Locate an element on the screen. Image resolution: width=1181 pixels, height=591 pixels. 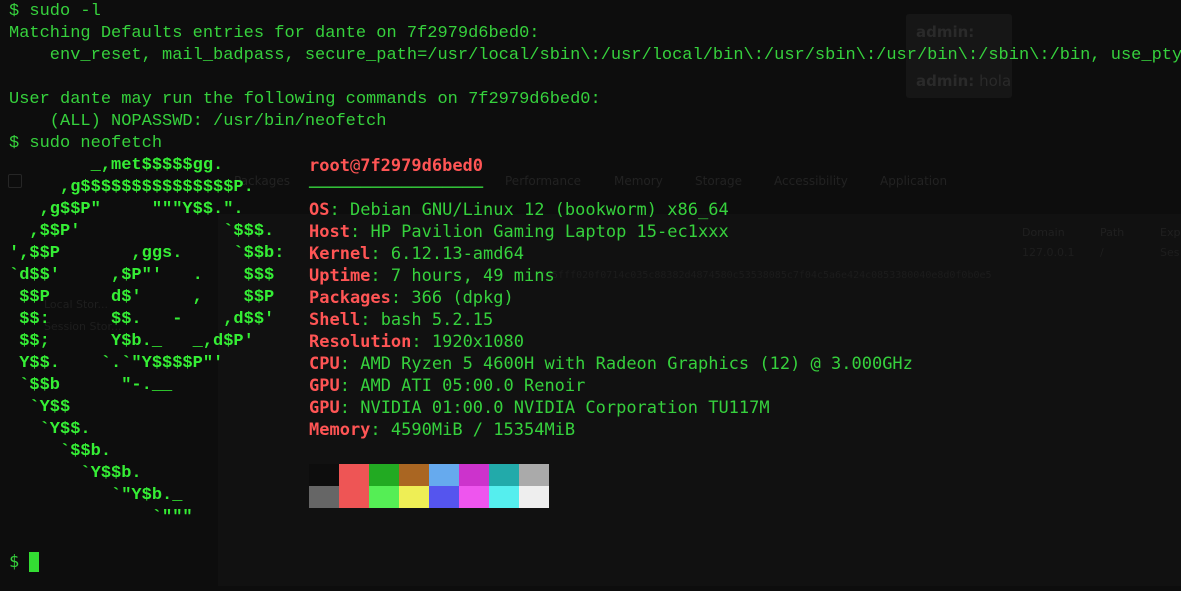
bg-cell-path: / is located at coordinates (1102, 252).